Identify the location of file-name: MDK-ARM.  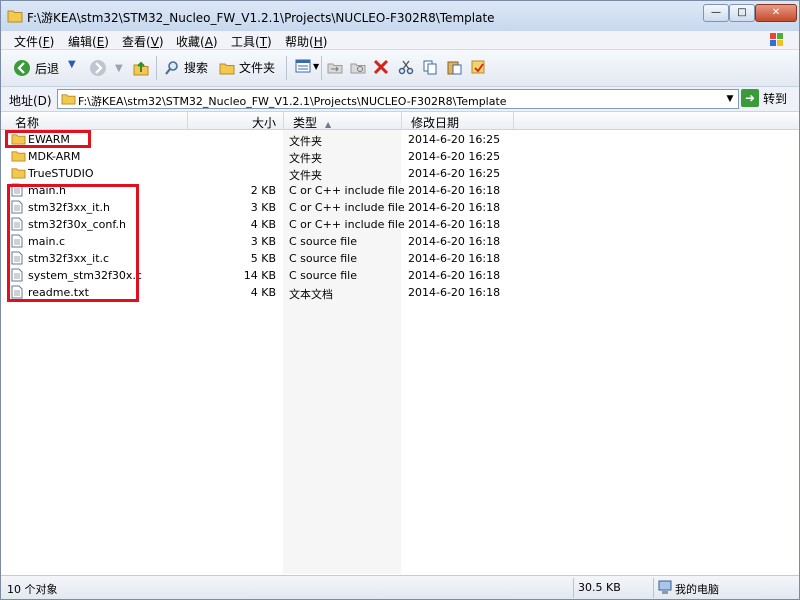
(54, 156).